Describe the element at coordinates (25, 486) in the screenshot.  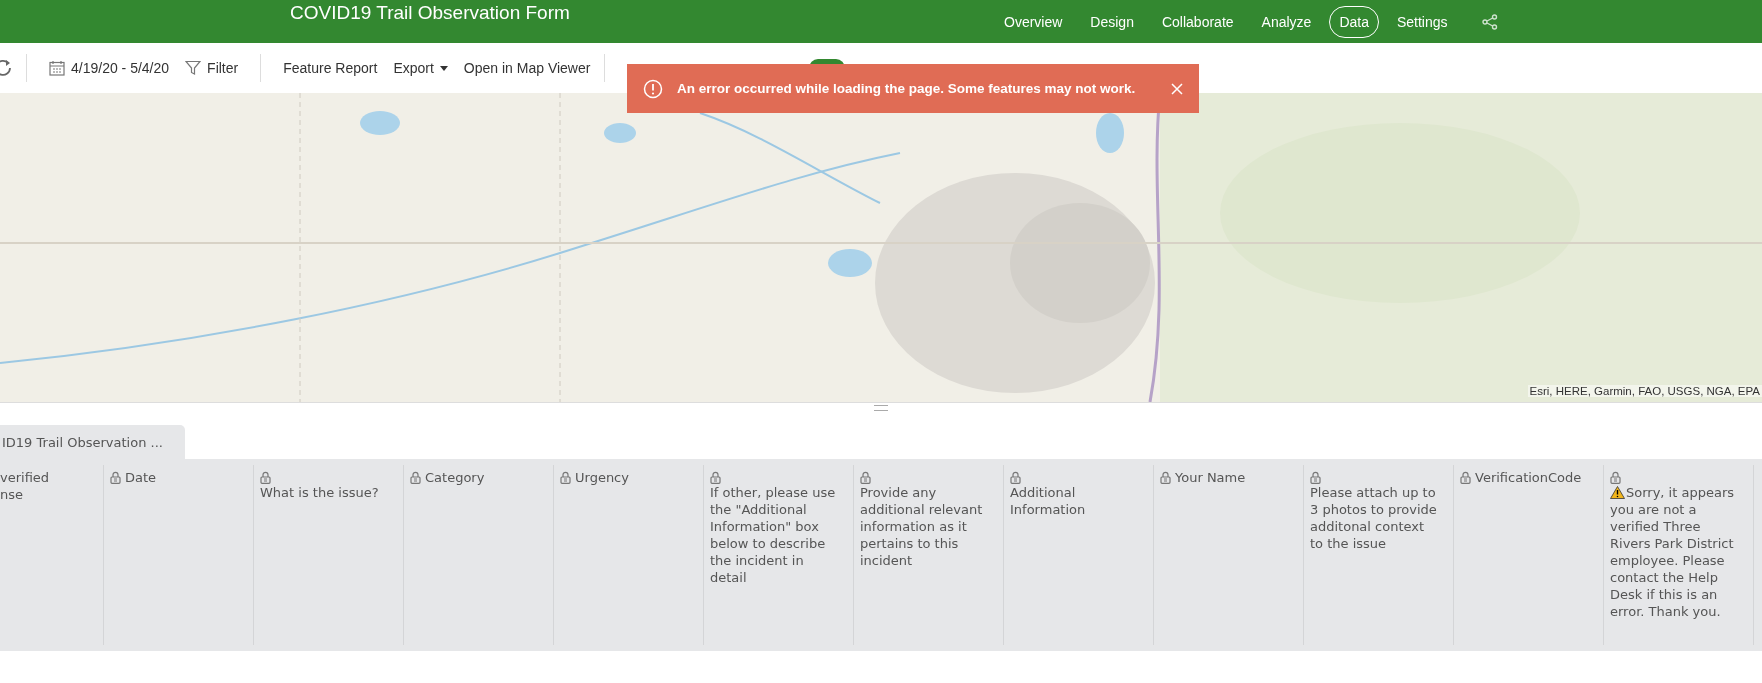
I see `column-header: verified nse` at that location.